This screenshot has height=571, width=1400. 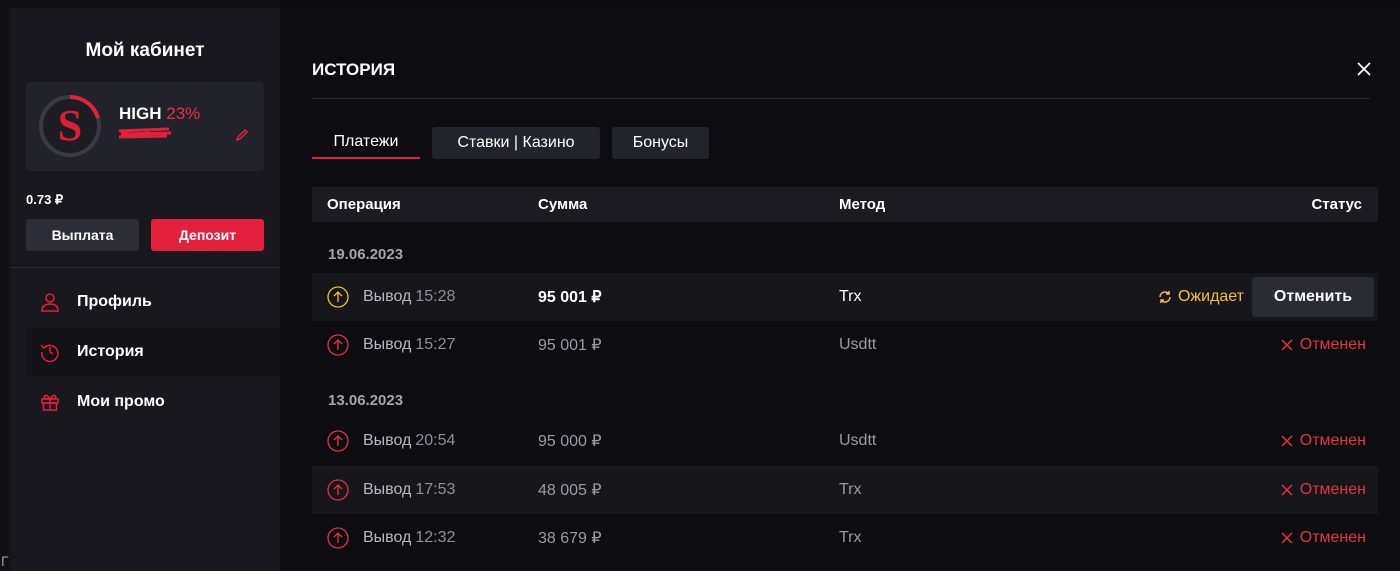 What do you see at coordinates (435, 440) in the screenshot?
I see `operation-time: 20:54` at bounding box center [435, 440].